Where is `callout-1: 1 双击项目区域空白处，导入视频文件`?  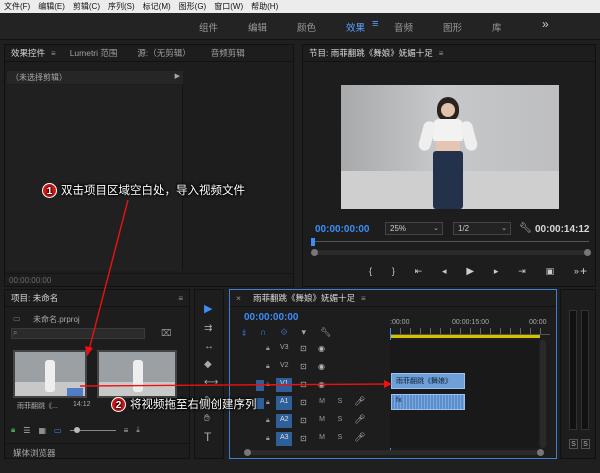
callout-1: 1 双击项目区域空白处，导入视频文件 is located at coordinates (143, 190).